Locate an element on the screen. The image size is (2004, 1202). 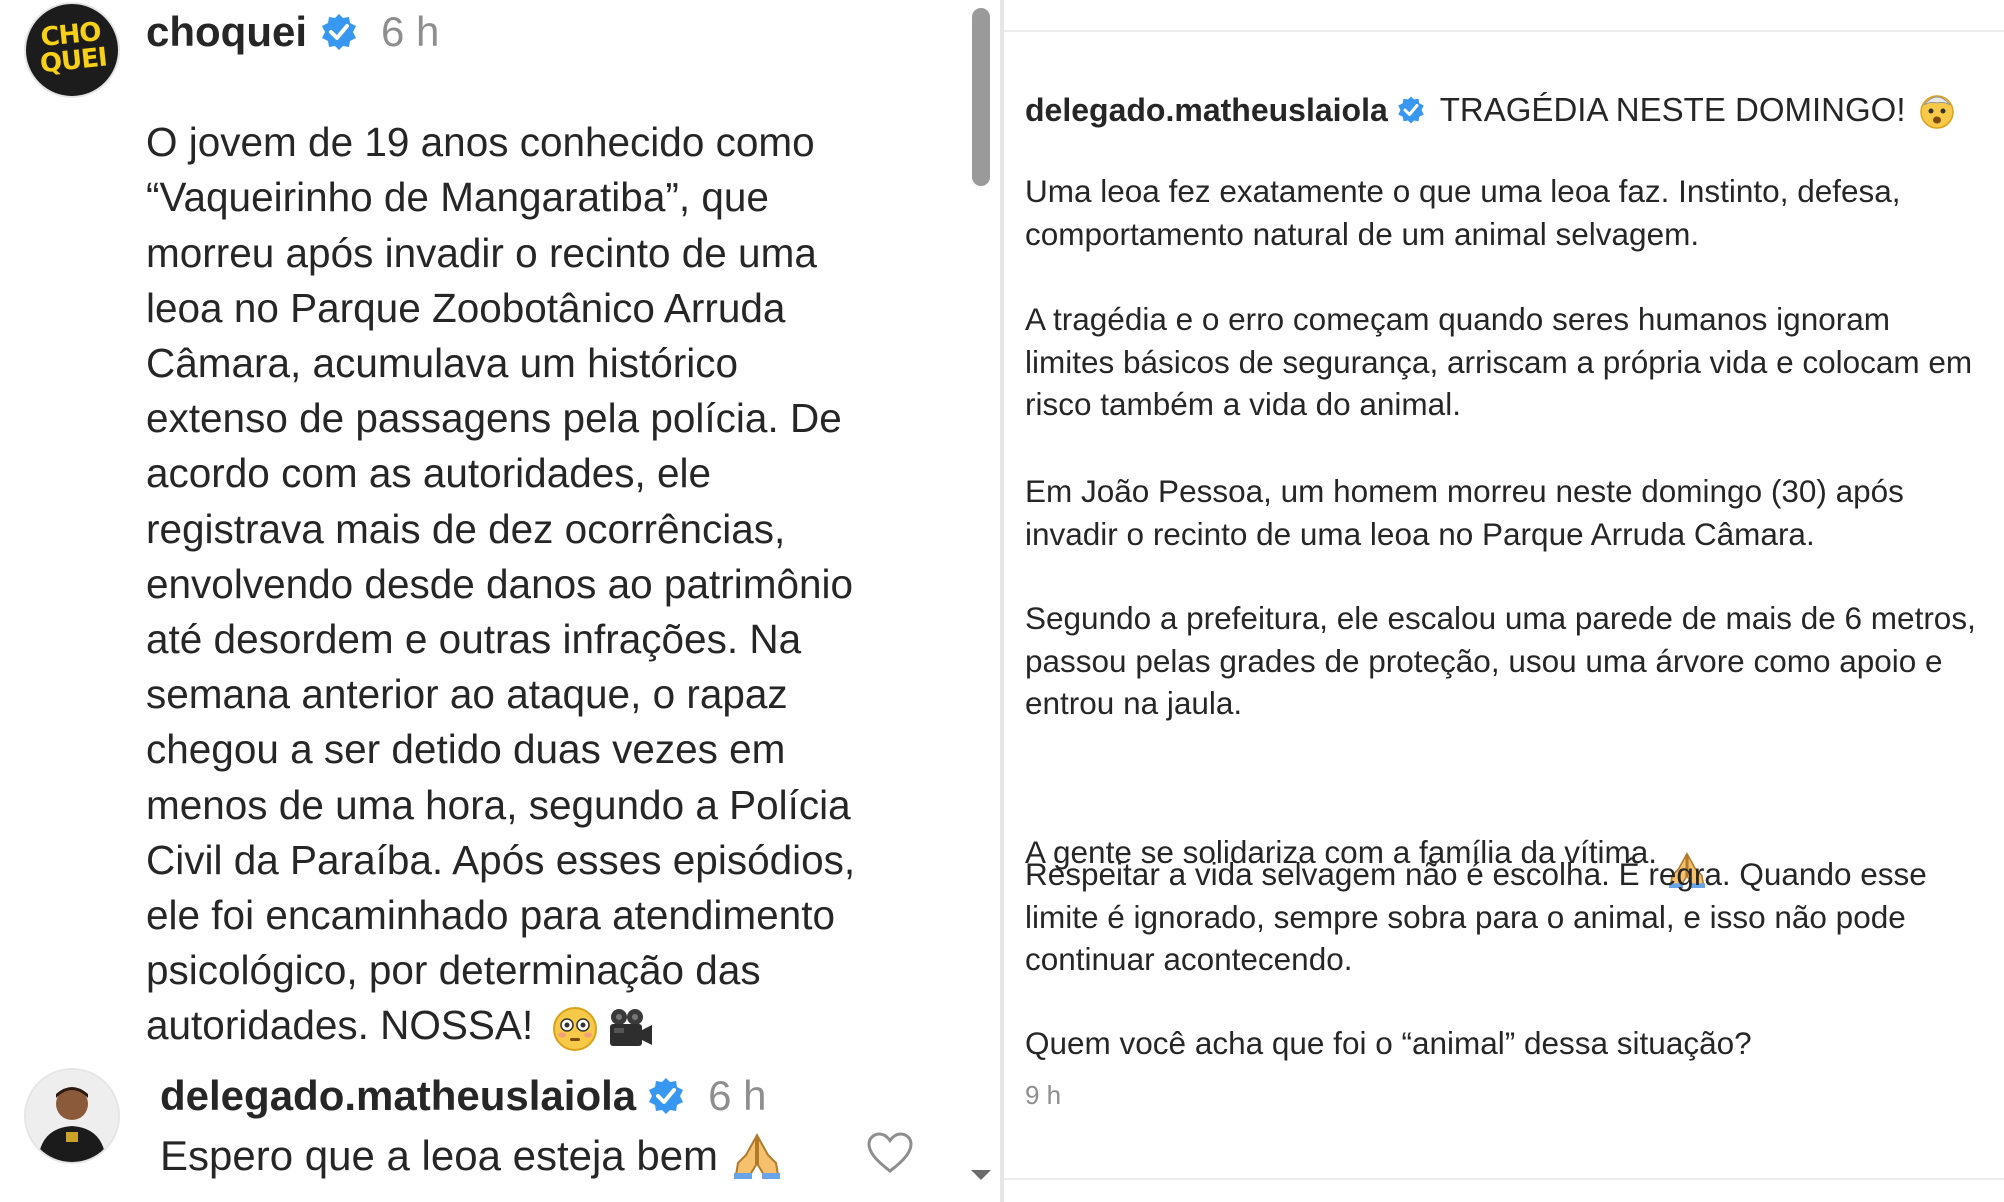
choquei-avatar: CHO QUEI is located at coordinates (72, 50).